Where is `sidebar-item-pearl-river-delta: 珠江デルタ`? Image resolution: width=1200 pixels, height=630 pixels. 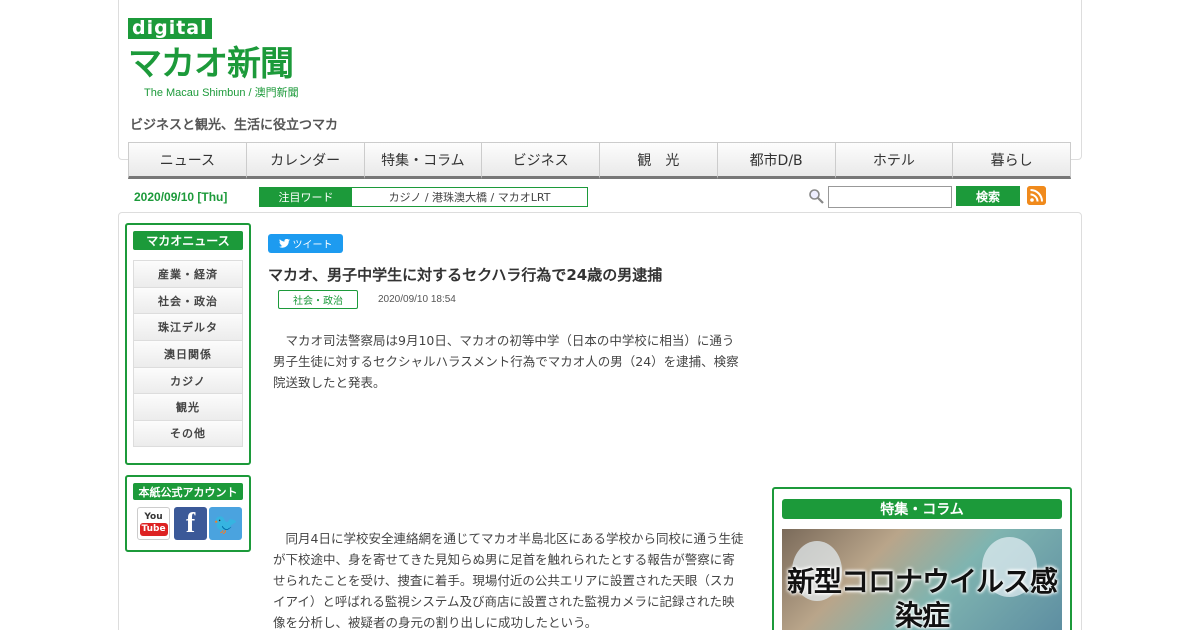 sidebar-item-pearl-river-delta: 珠江デルタ is located at coordinates (188, 327).